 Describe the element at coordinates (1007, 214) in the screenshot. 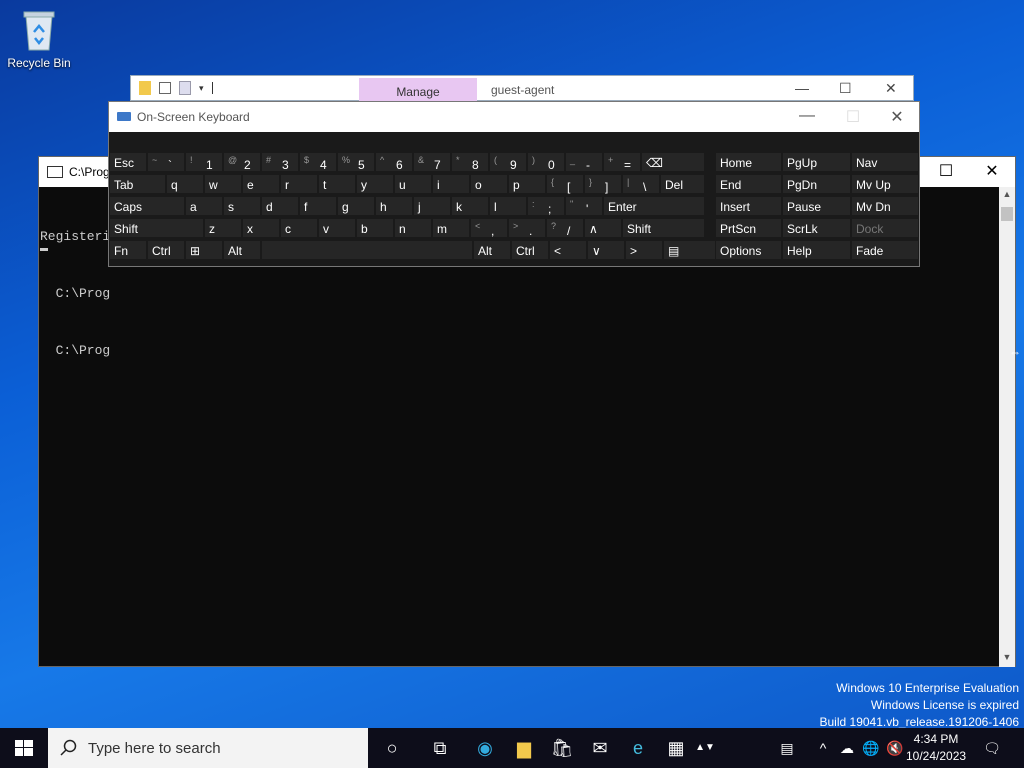

I see `scroll-thumb` at that location.